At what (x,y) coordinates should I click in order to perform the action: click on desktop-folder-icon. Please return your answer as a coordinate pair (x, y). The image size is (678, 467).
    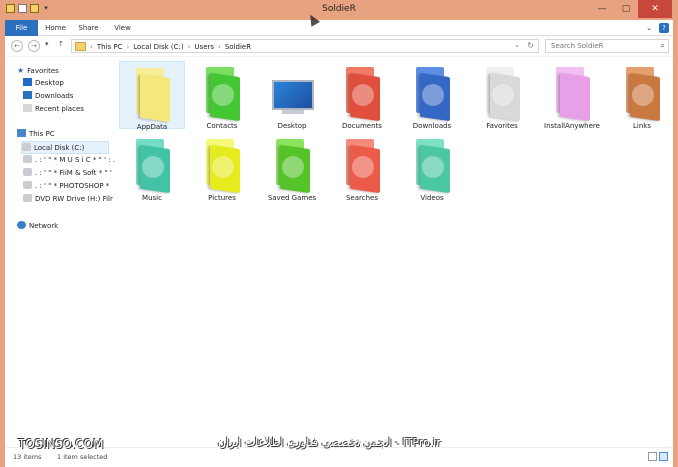
    Looking at the image, I should click on (292, 93).